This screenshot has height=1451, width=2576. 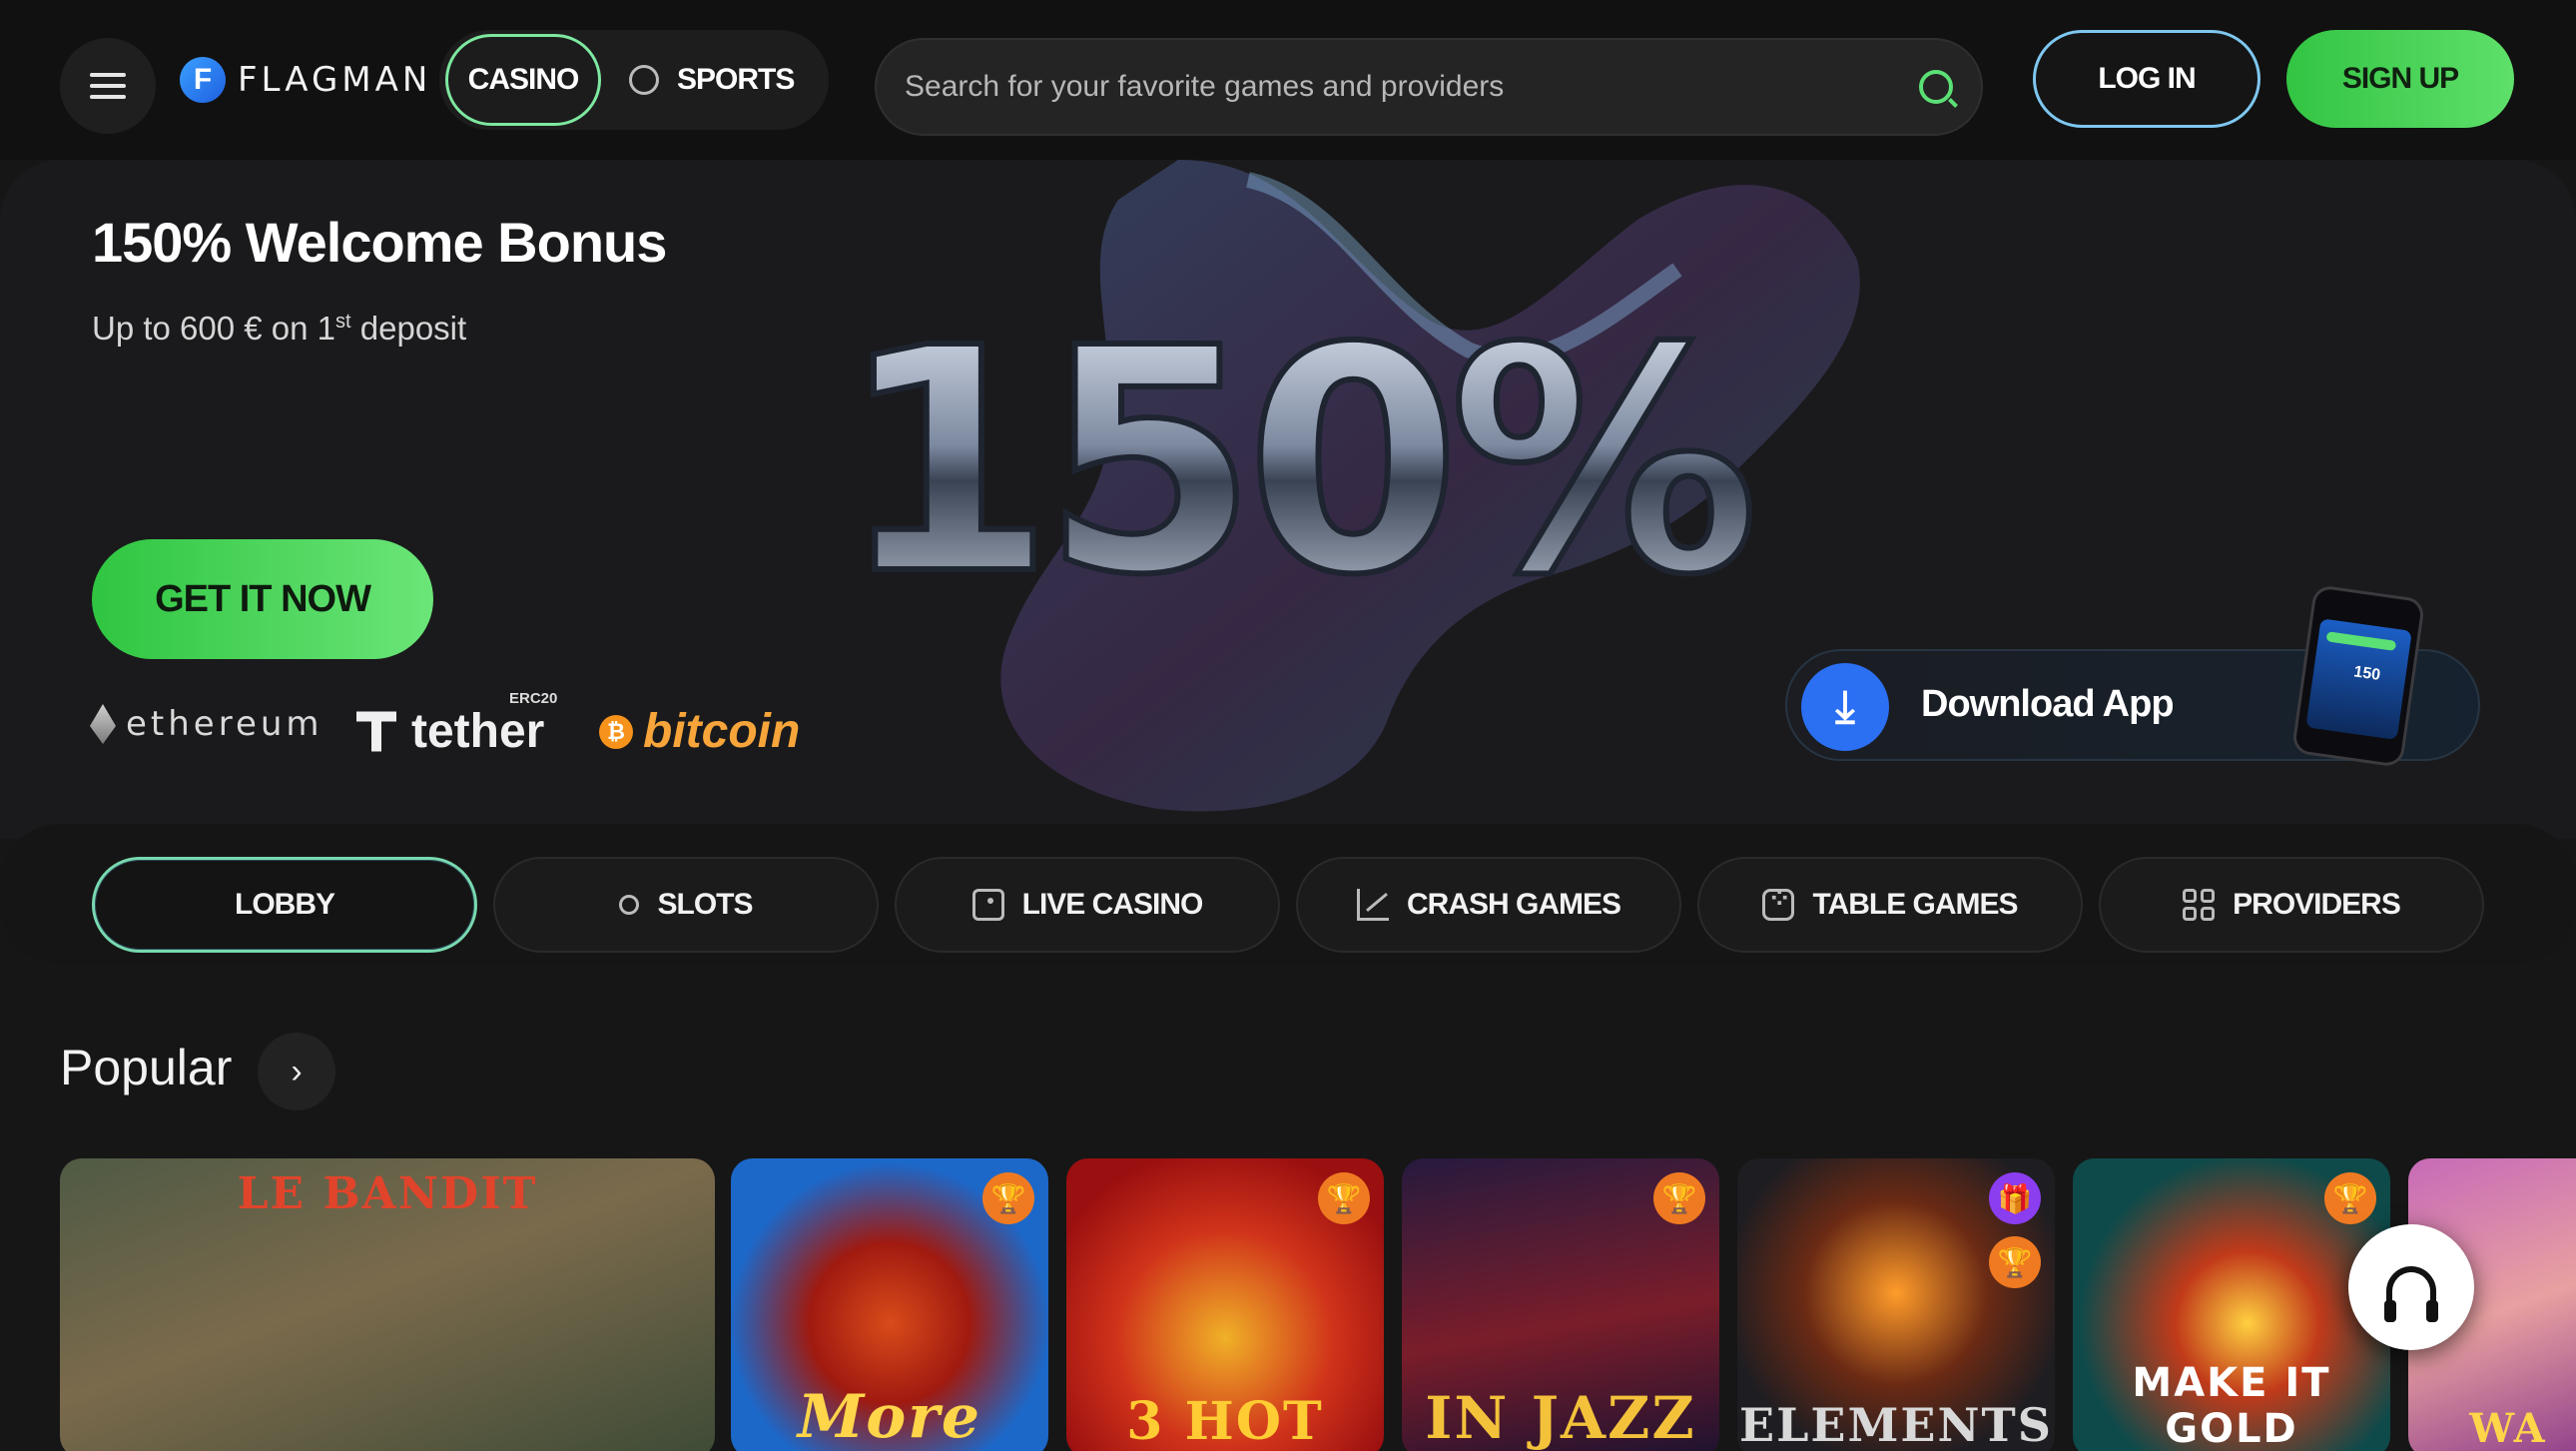 What do you see at coordinates (1488, 905) in the screenshot?
I see `tab-crash-games: CRASH GAMES` at bounding box center [1488, 905].